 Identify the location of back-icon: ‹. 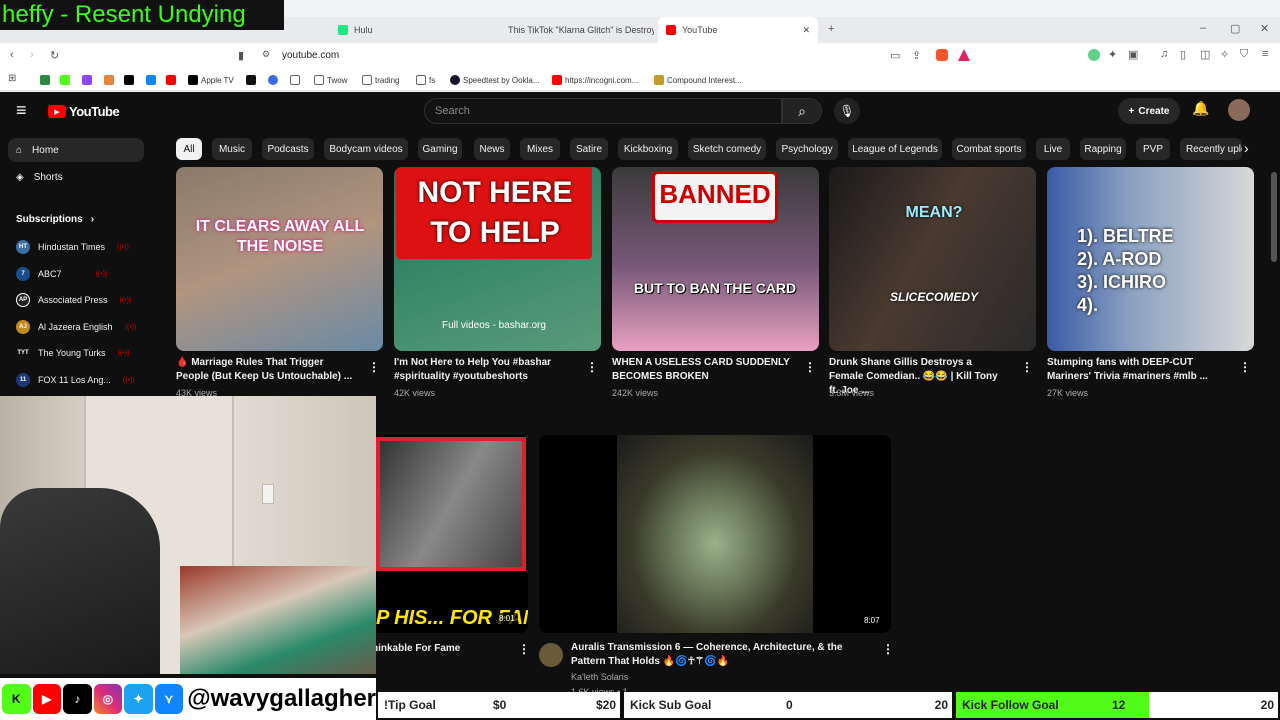
(12, 55).